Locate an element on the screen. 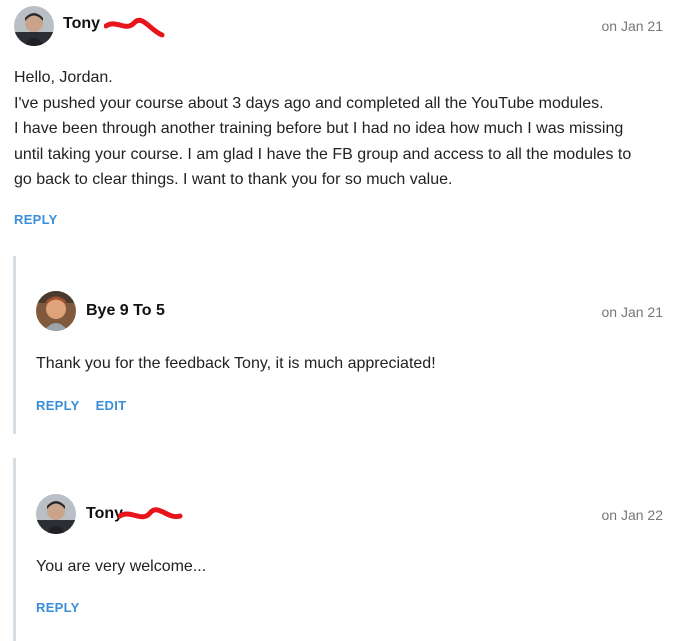 The width and height of the screenshot is (675, 641). comment-line: Hello, Jordan. is located at coordinates (63, 77).